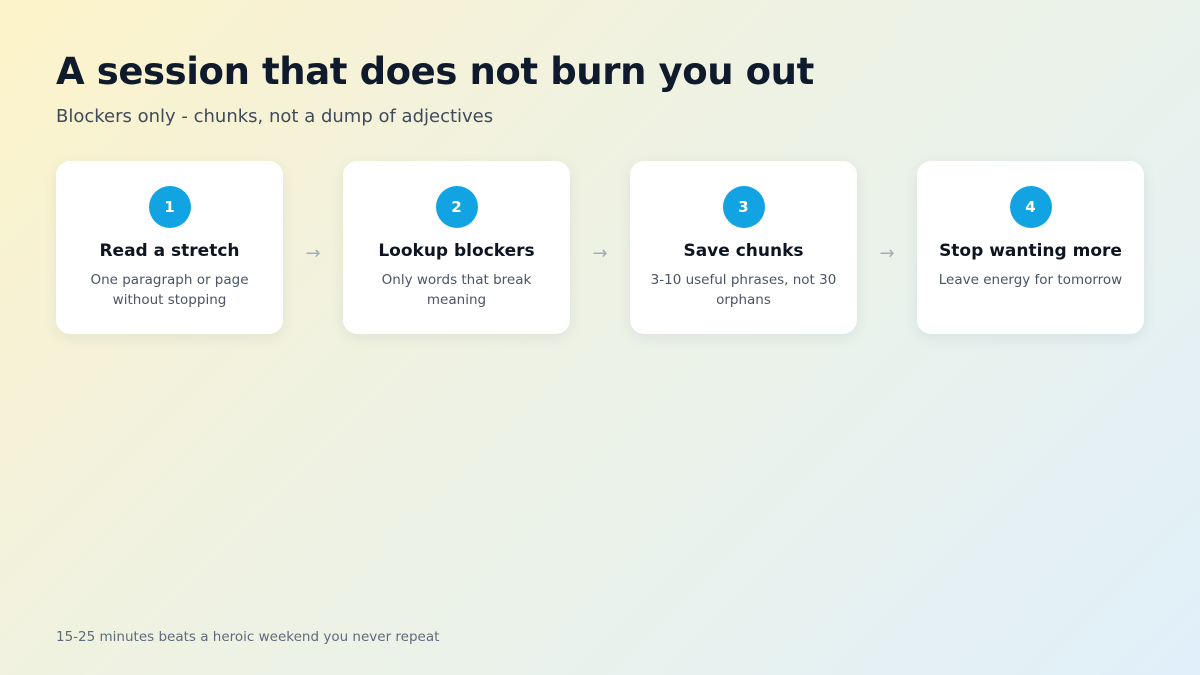 The width and height of the screenshot is (1200, 675). What do you see at coordinates (435, 71) in the screenshot?
I see `page-title: A session that does not burn you out` at bounding box center [435, 71].